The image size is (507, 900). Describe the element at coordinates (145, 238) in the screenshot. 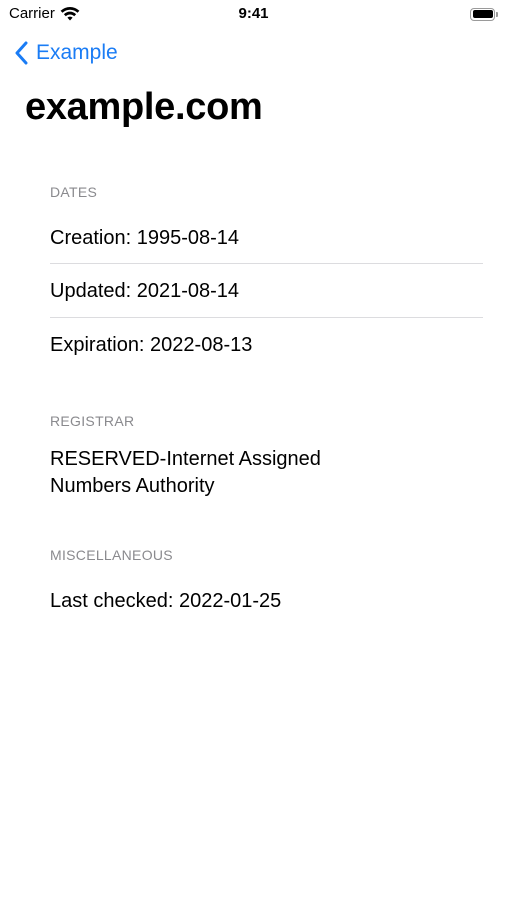

I see `list-item-creation: Creation: 1995-08-14` at that location.